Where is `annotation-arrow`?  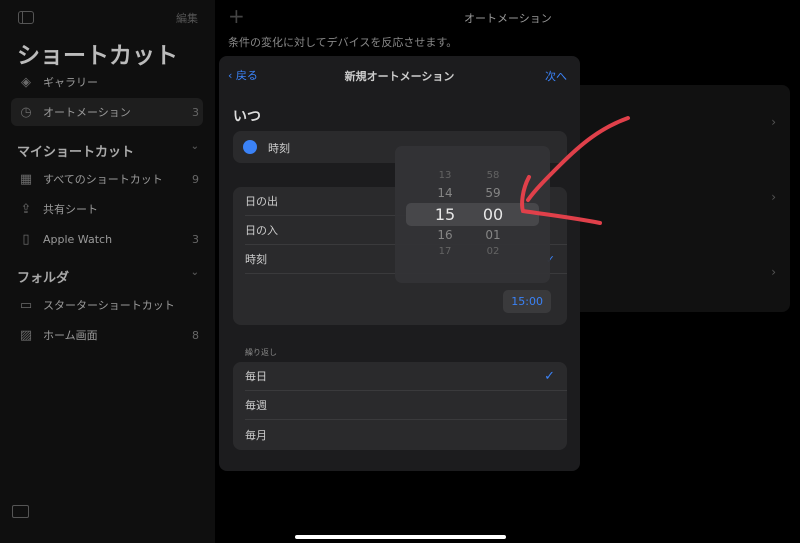
annotation-arrow is located at coordinates (575, 170).